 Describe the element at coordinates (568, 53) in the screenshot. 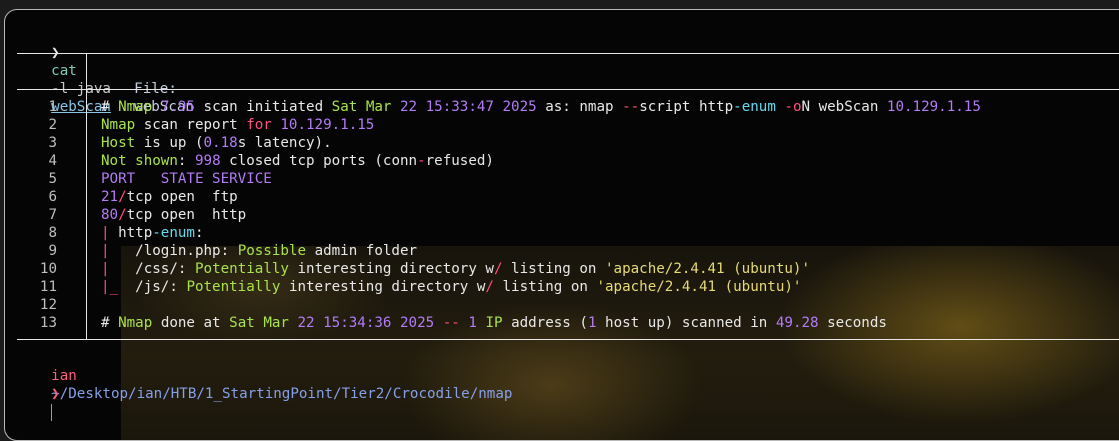

I see `viewer-top-rule` at that location.